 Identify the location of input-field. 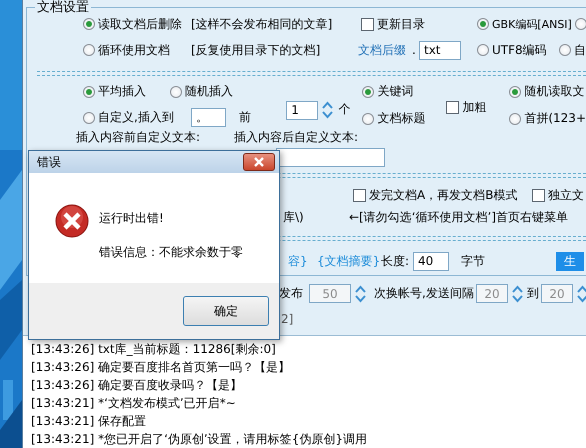
(330, 157).